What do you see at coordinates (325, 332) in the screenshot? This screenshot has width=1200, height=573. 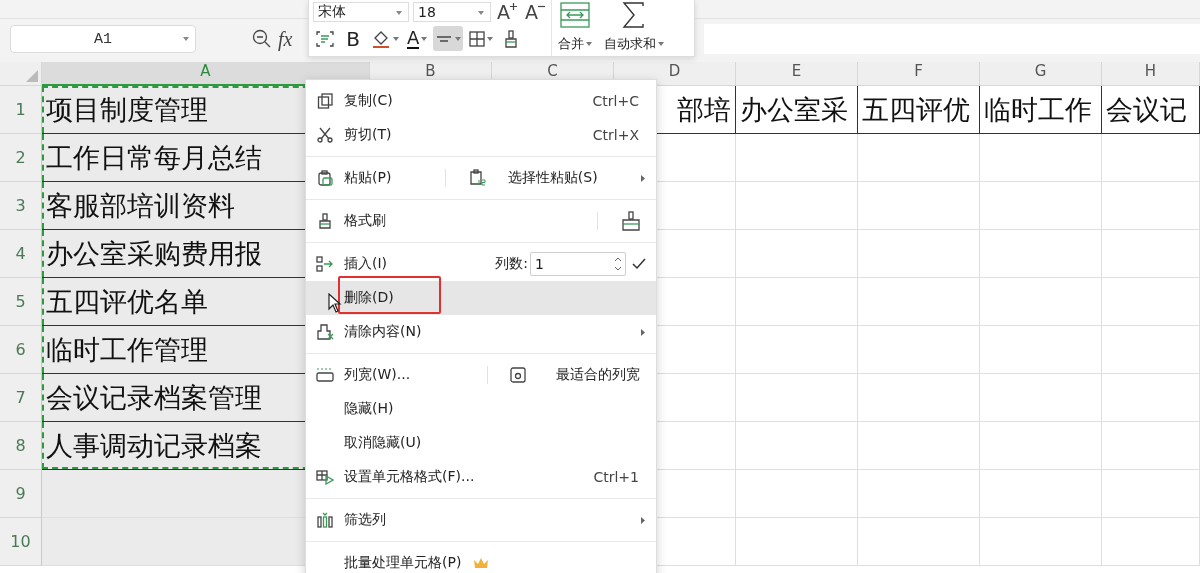 I see `eraser-icon` at bounding box center [325, 332].